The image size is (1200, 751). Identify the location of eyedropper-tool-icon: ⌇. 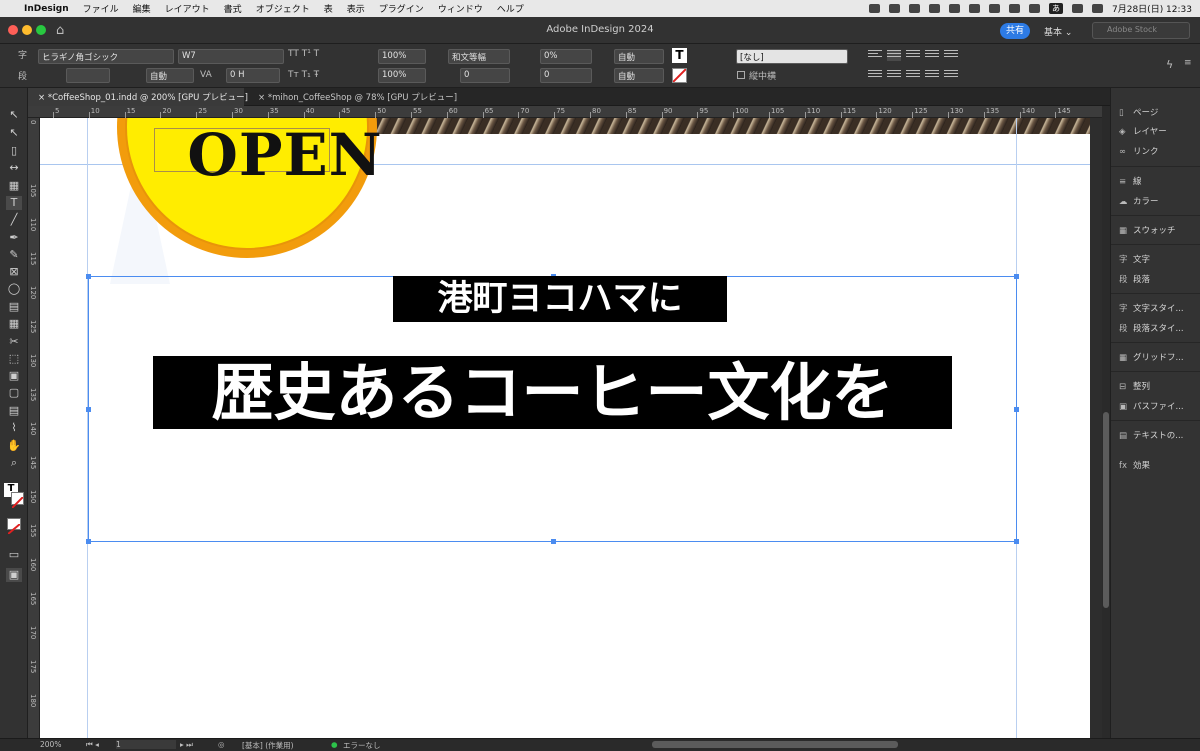
(14, 428).